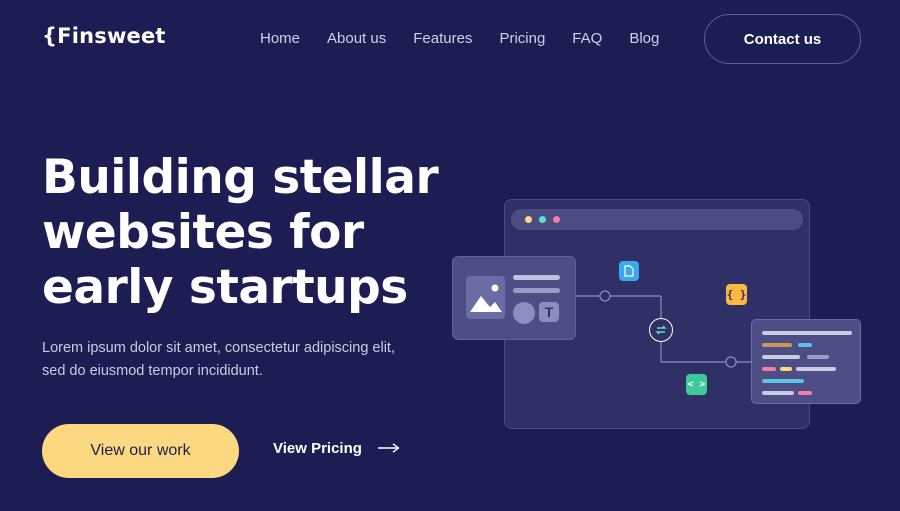 The image size is (900, 511). Describe the element at coordinates (736, 294) in the screenshot. I see `code-braces-icon: { }` at that location.